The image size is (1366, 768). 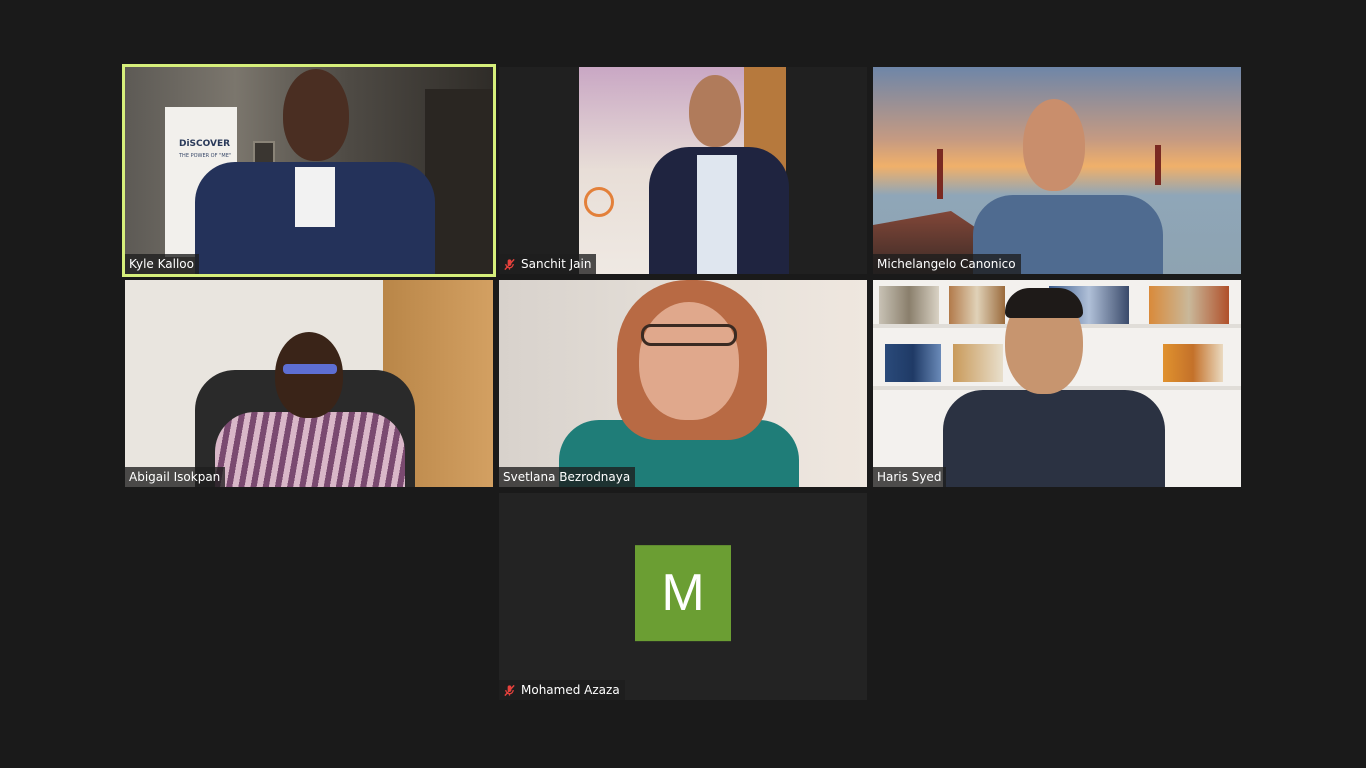 I want to click on logo-circle, so click(x=599, y=202).